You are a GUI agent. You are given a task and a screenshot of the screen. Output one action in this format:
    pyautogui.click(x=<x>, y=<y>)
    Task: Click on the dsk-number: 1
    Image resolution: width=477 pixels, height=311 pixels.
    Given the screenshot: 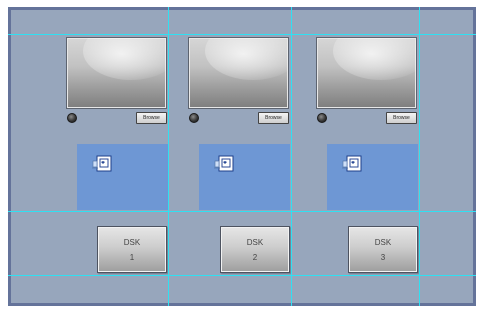 What is the action you would take?
    pyautogui.click(x=132, y=257)
    